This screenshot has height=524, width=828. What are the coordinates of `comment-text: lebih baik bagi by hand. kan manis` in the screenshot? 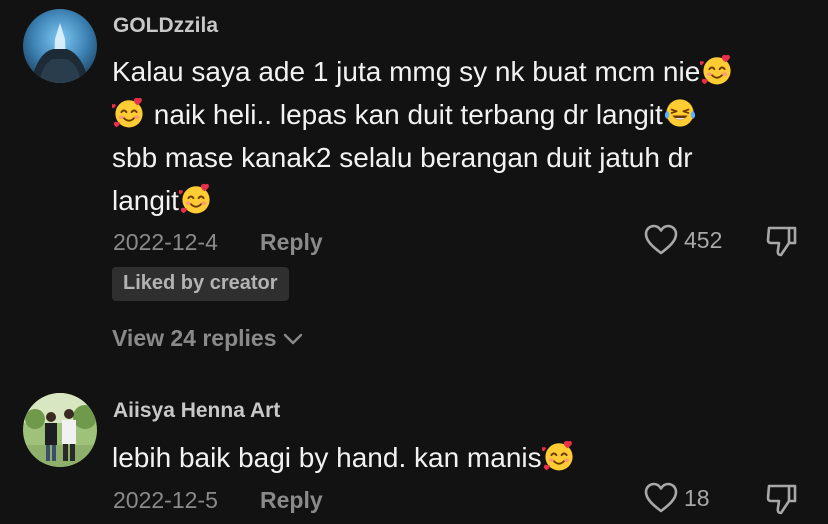 It's located at (344, 457).